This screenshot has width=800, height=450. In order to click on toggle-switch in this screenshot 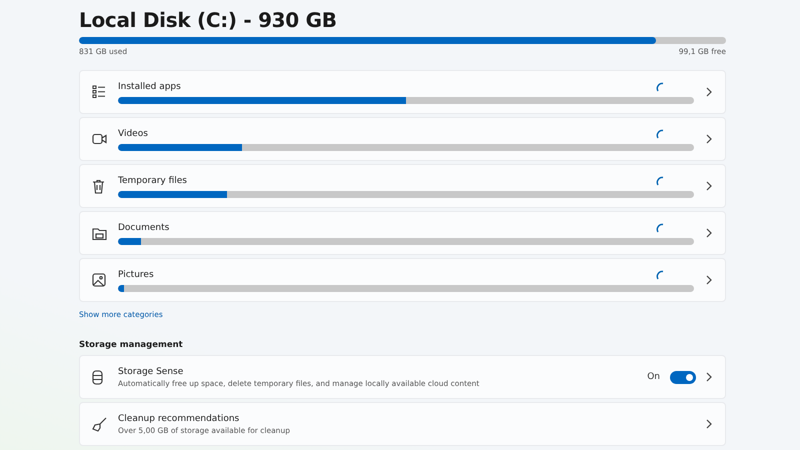, I will do `click(683, 377)`.